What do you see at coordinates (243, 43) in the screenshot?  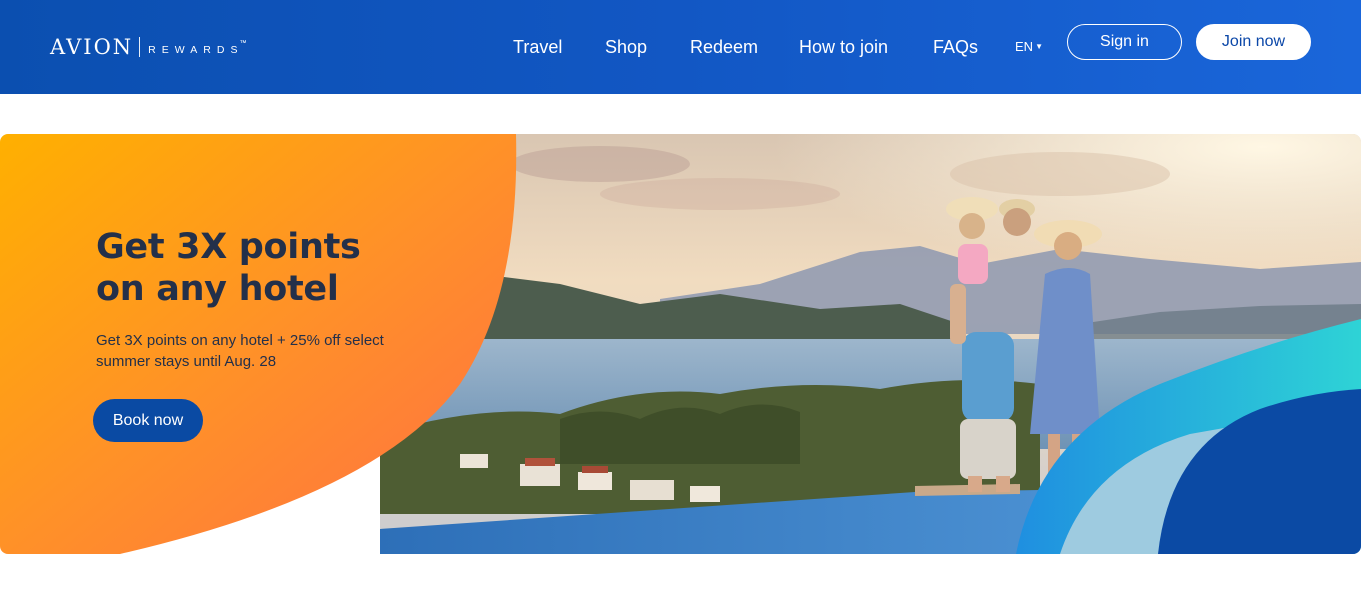 I see `logo-trademark: ™` at bounding box center [243, 43].